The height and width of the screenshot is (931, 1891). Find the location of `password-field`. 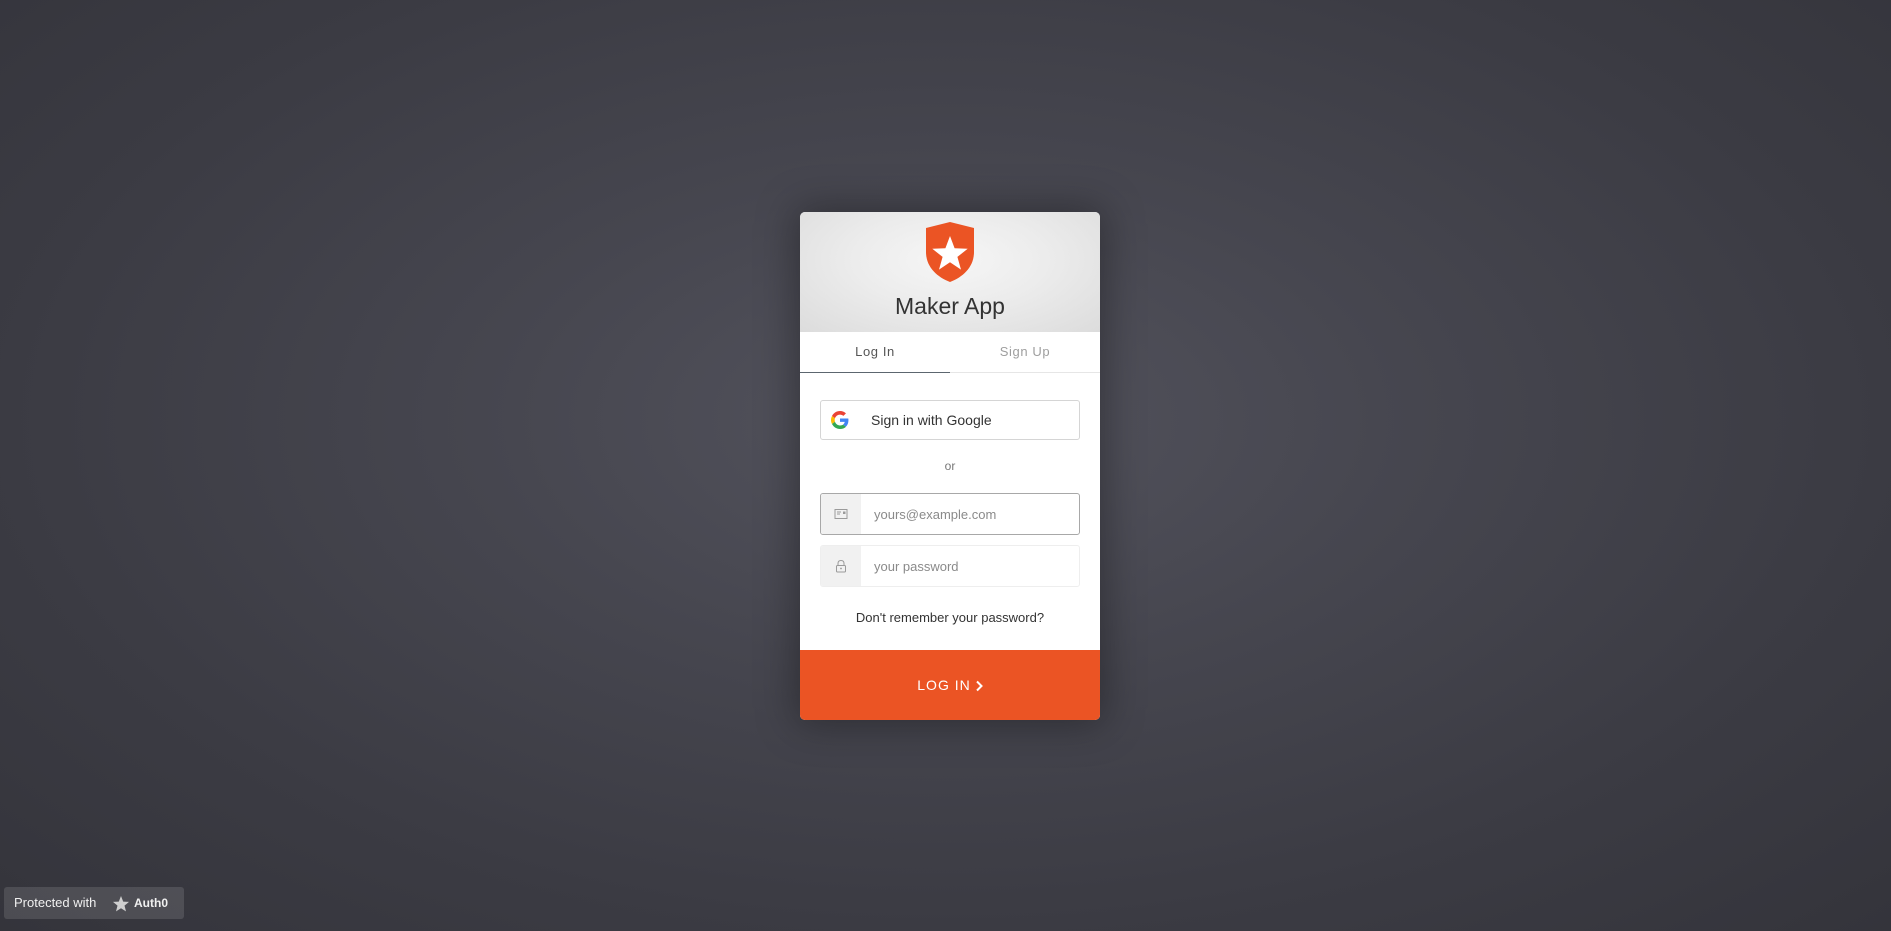

password-field is located at coordinates (950, 566).